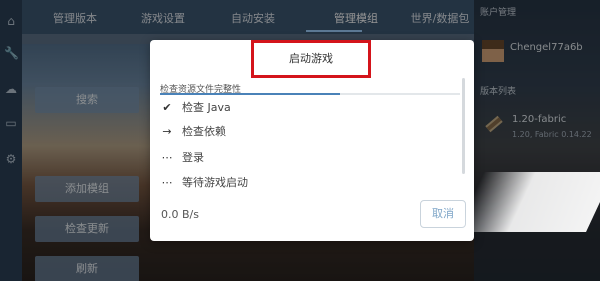  I want to click on download-speed: 0.0 B/s, so click(180, 214).